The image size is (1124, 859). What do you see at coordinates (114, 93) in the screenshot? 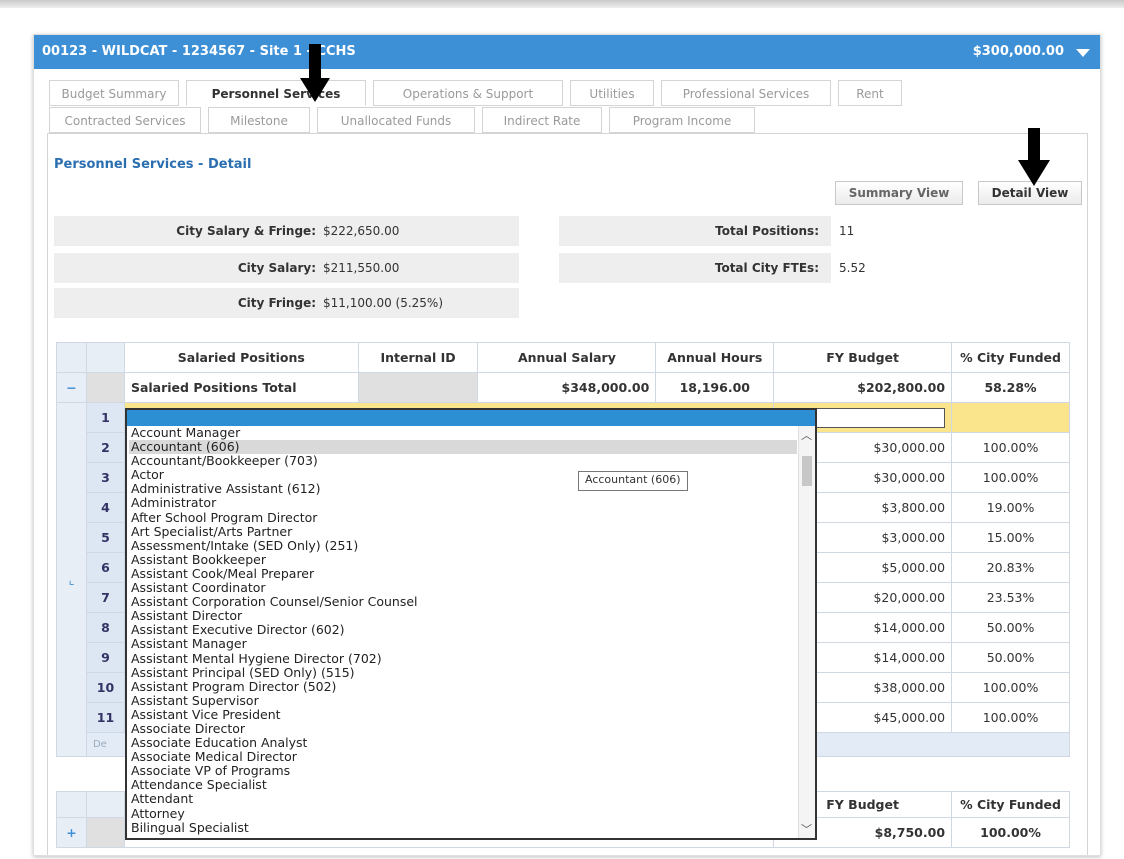
I see `tab-budget-summary: Budget Summary` at bounding box center [114, 93].